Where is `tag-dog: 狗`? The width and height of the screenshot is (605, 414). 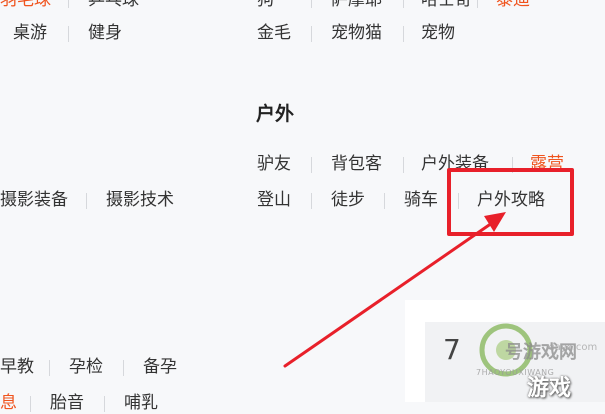 tag-dog: 狗 is located at coordinates (265, 5).